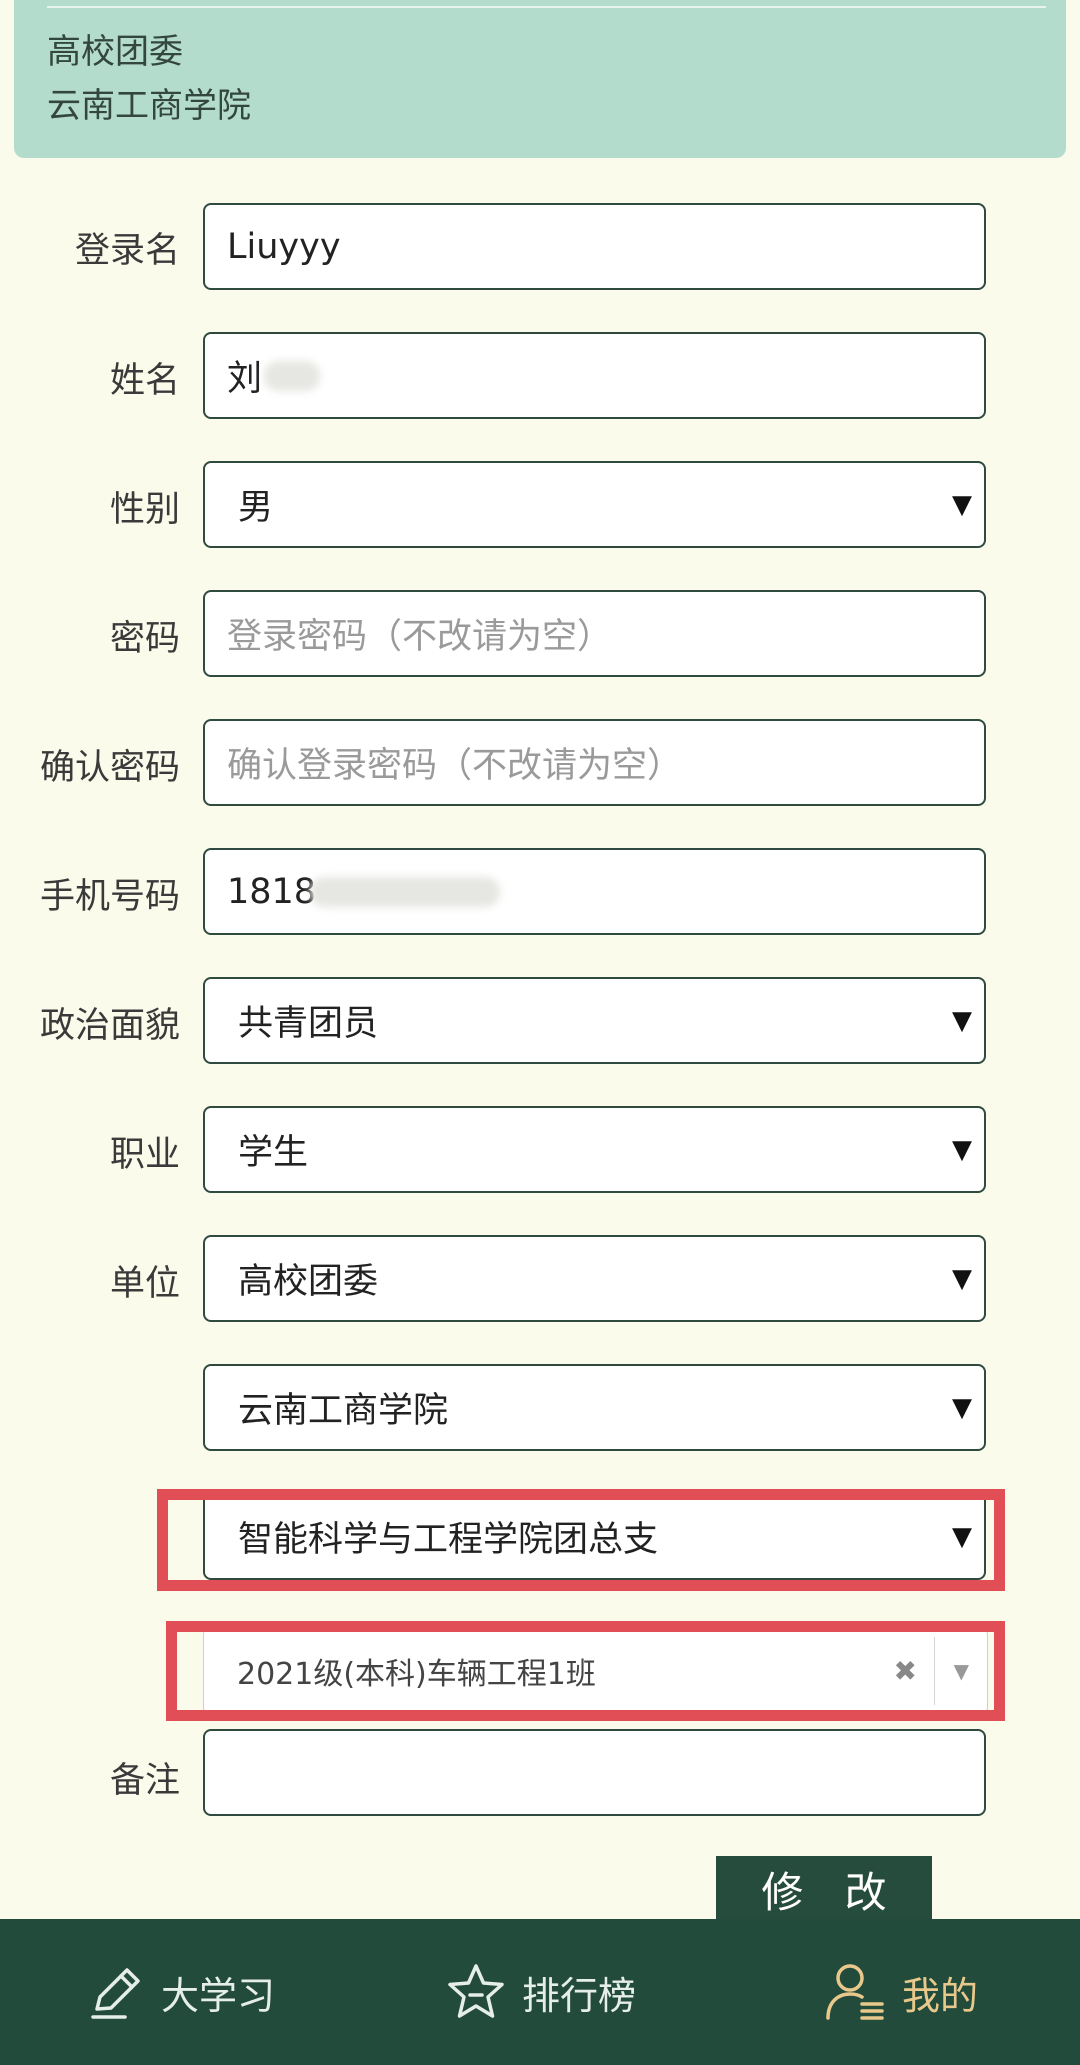  Describe the element at coordinates (855, 1992) in the screenshot. I see `user-icon` at that location.